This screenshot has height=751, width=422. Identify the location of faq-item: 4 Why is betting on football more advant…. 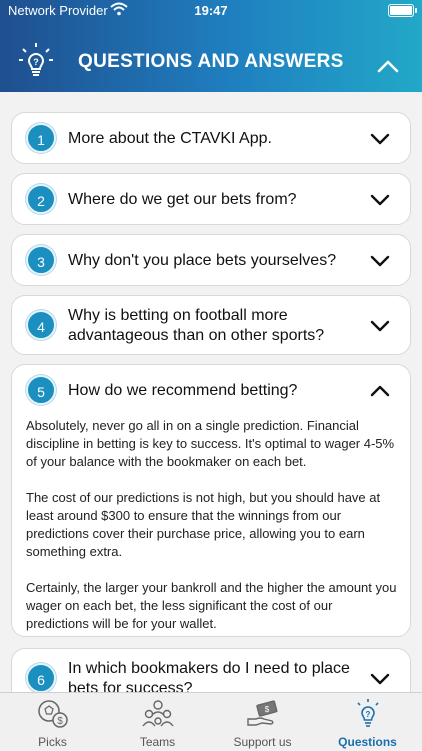
(211, 325).